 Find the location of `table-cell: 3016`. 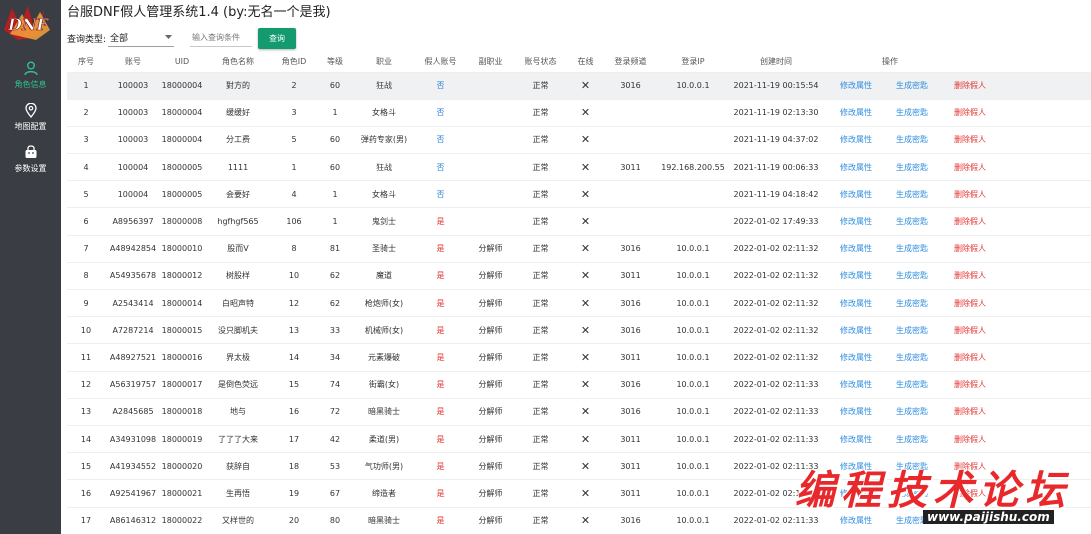

table-cell: 3016 is located at coordinates (630, 303).